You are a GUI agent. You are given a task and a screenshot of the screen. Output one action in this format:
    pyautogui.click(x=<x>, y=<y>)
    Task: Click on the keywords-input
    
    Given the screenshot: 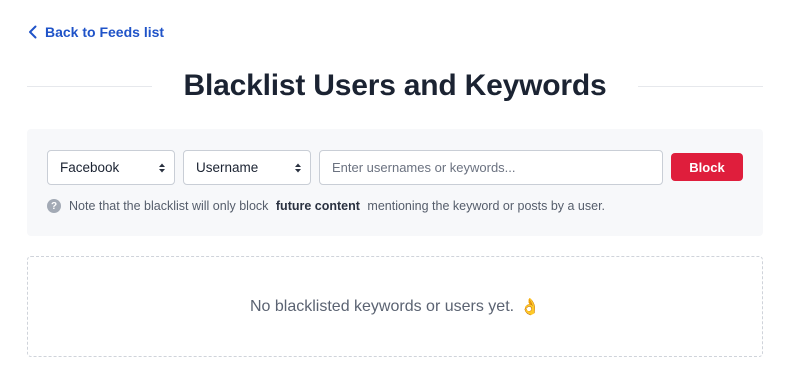 What is the action you would take?
    pyautogui.click(x=491, y=167)
    